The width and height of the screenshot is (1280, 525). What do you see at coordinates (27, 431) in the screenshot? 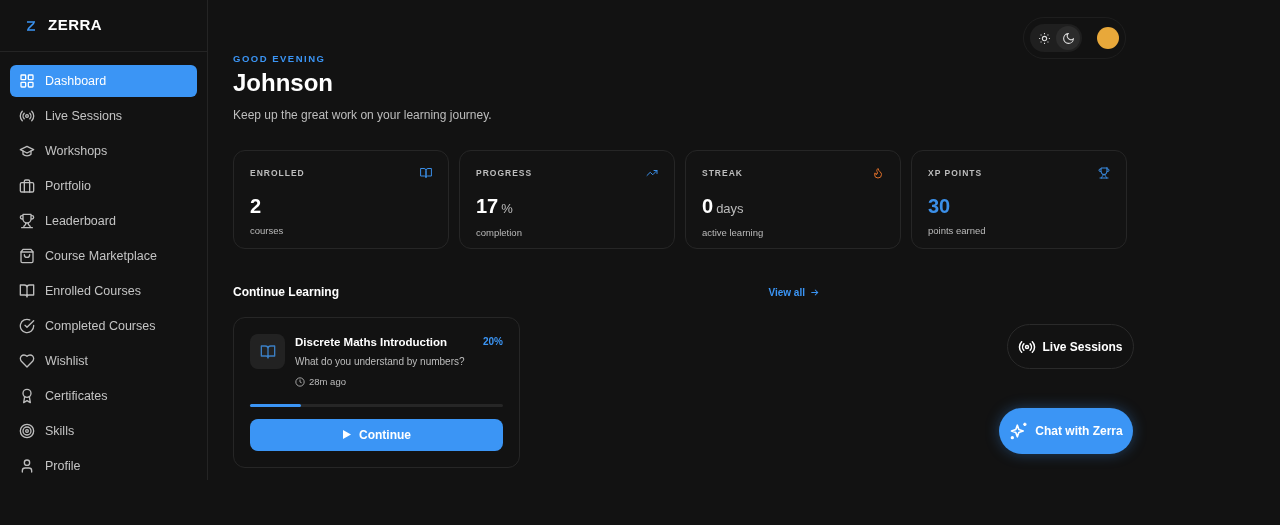
I see `target-icon` at bounding box center [27, 431].